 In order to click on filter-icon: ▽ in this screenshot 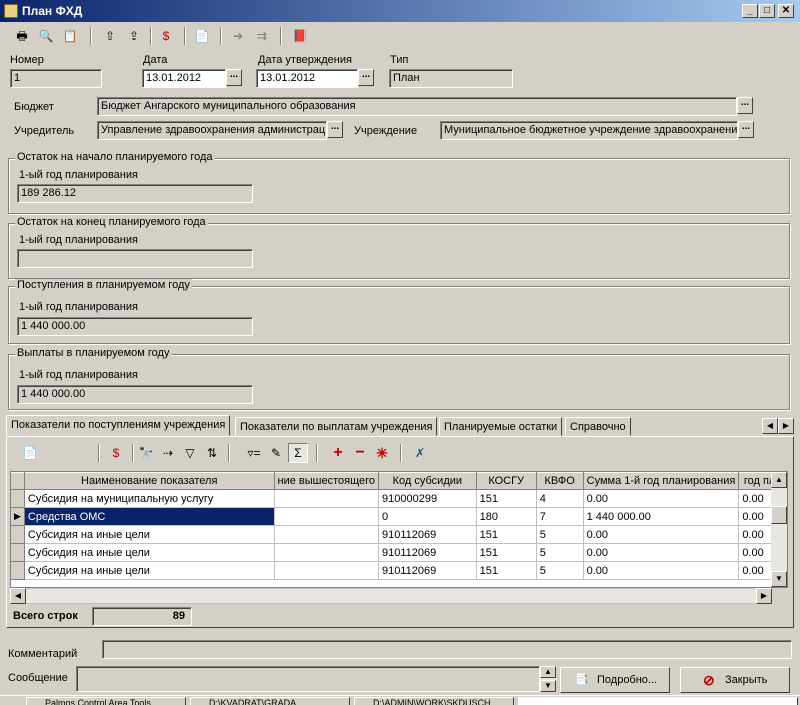, I will do `click(190, 453)`.